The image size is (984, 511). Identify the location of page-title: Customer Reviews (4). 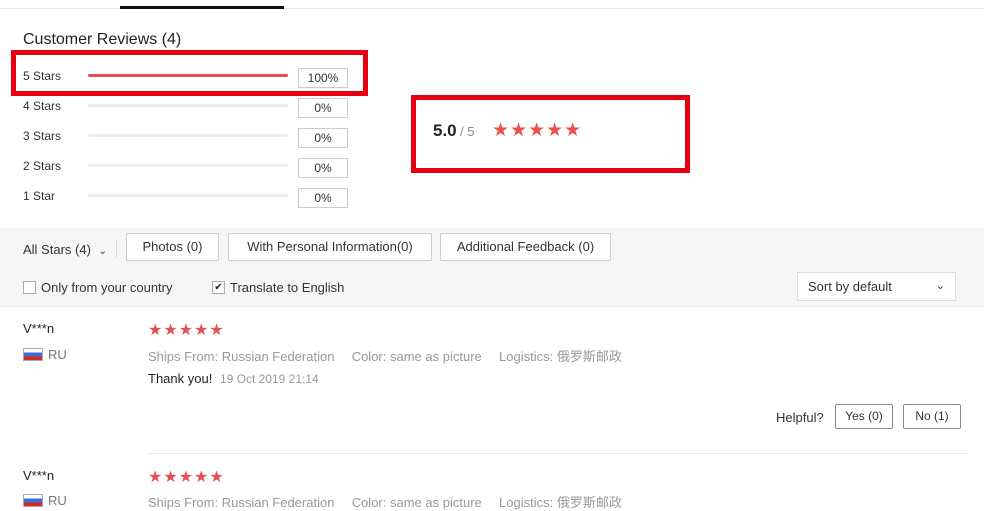
(102, 39).